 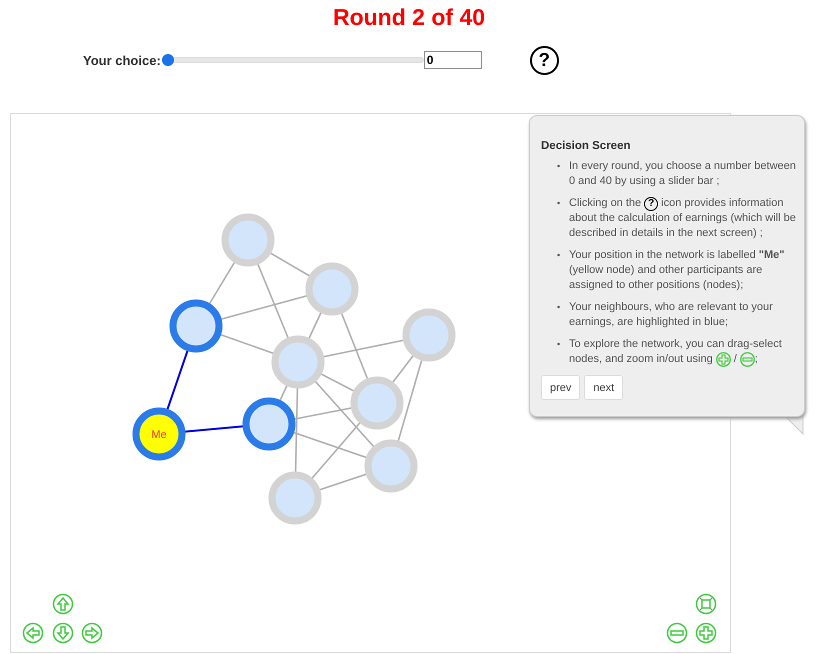 I want to click on round-title: Round 2 of 40, so click(x=409, y=17).